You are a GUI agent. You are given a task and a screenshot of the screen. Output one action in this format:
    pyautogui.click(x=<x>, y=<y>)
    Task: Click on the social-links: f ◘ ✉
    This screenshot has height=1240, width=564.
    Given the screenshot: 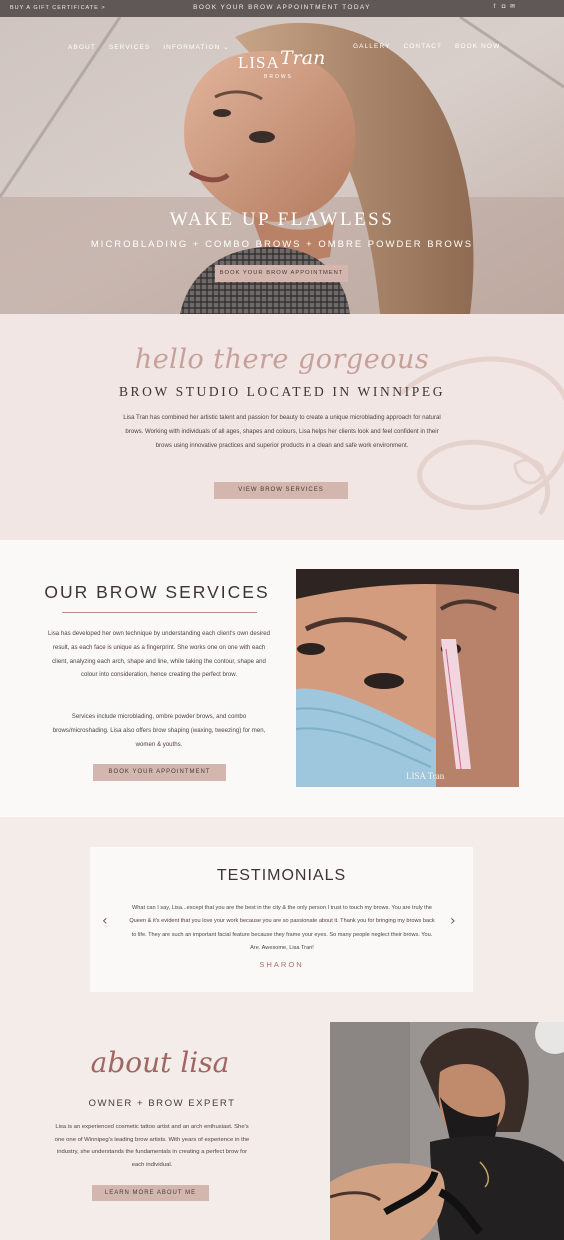 What is the action you would take?
    pyautogui.click(x=504, y=7)
    